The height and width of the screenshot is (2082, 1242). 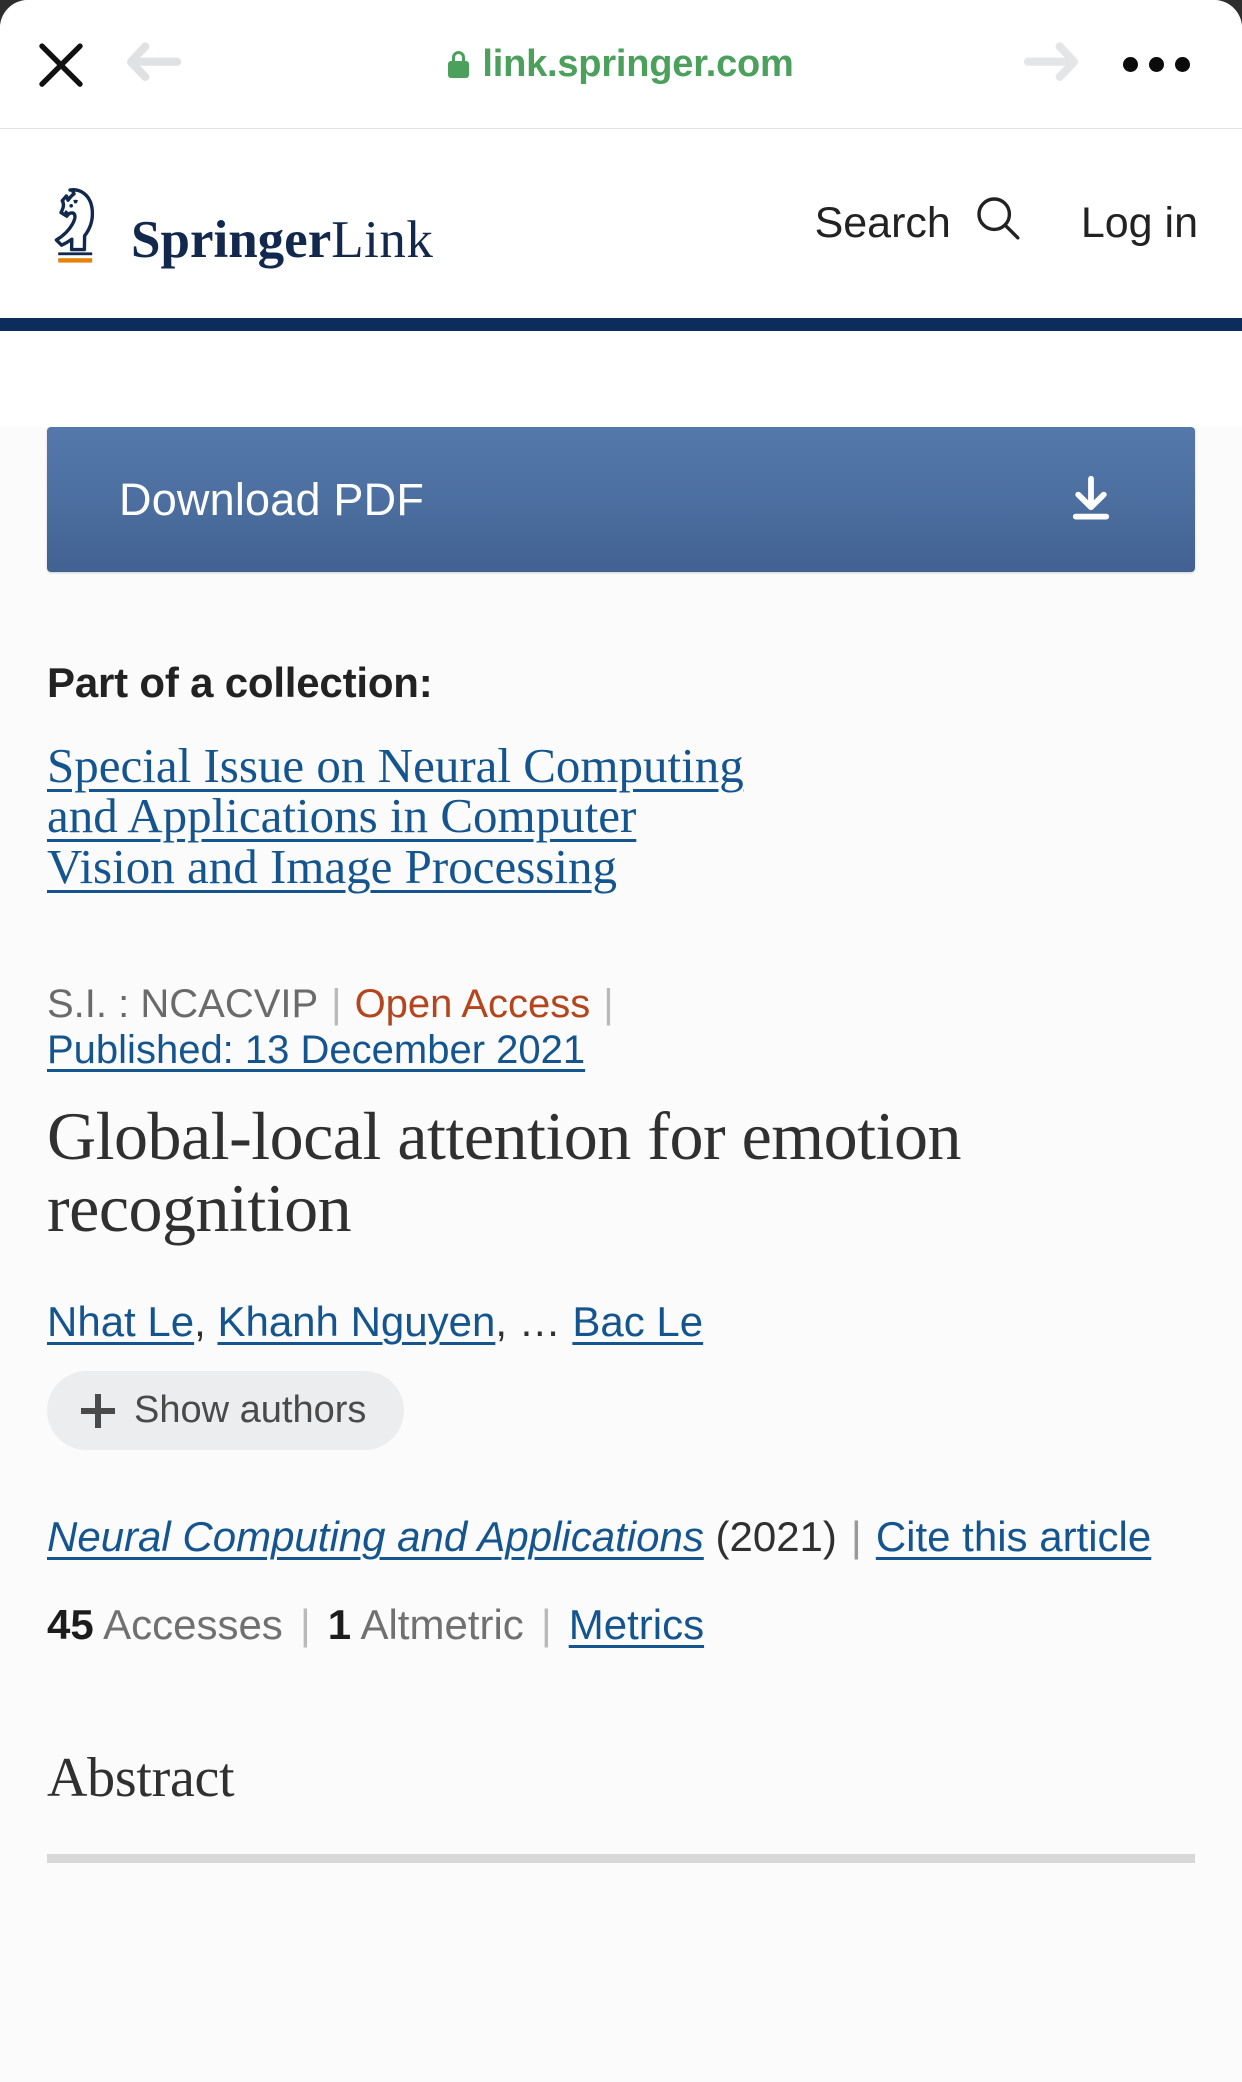 What do you see at coordinates (231, 239) in the screenshot?
I see `brand-springer: Springer` at bounding box center [231, 239].